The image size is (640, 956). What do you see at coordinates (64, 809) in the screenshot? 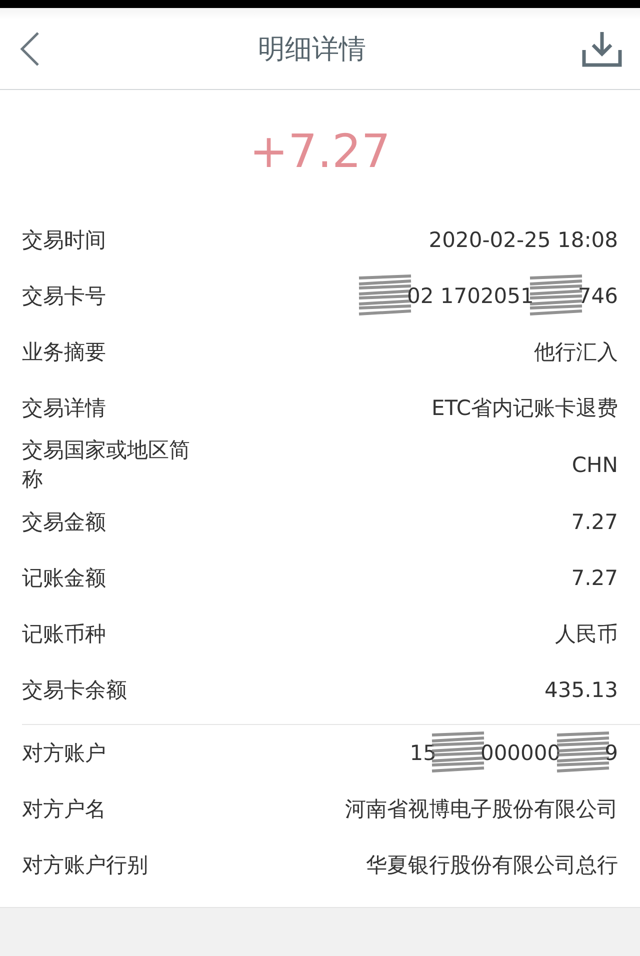
I see `field-label: 对方户名` at bounding box center [64, 809].